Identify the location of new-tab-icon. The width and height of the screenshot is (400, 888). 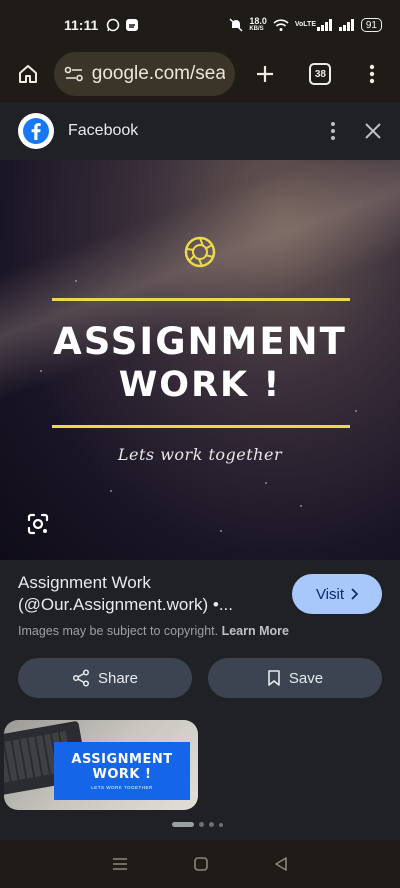
(264, 74).